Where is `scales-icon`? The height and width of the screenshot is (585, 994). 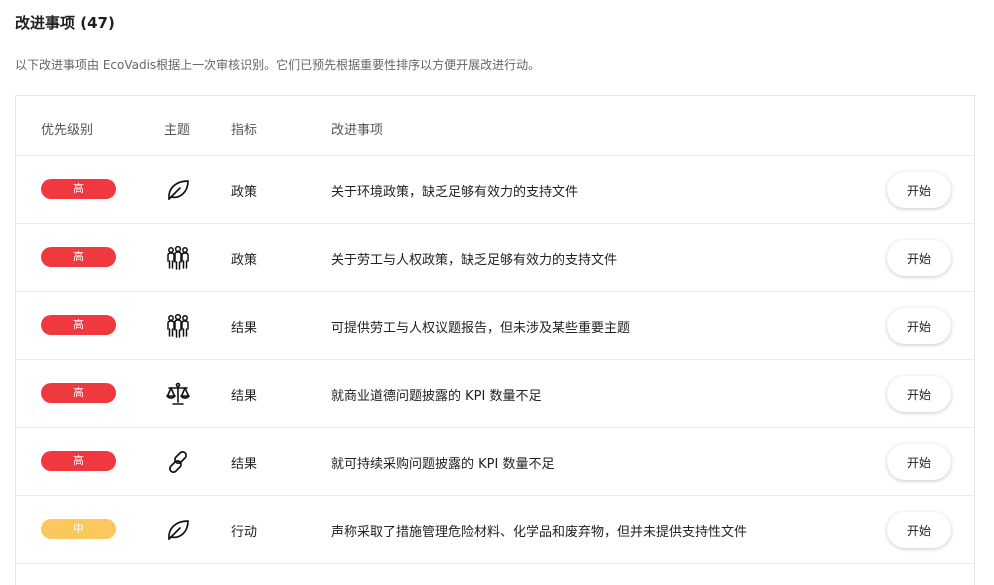
scales-icon is located at coordinates (178, 394).